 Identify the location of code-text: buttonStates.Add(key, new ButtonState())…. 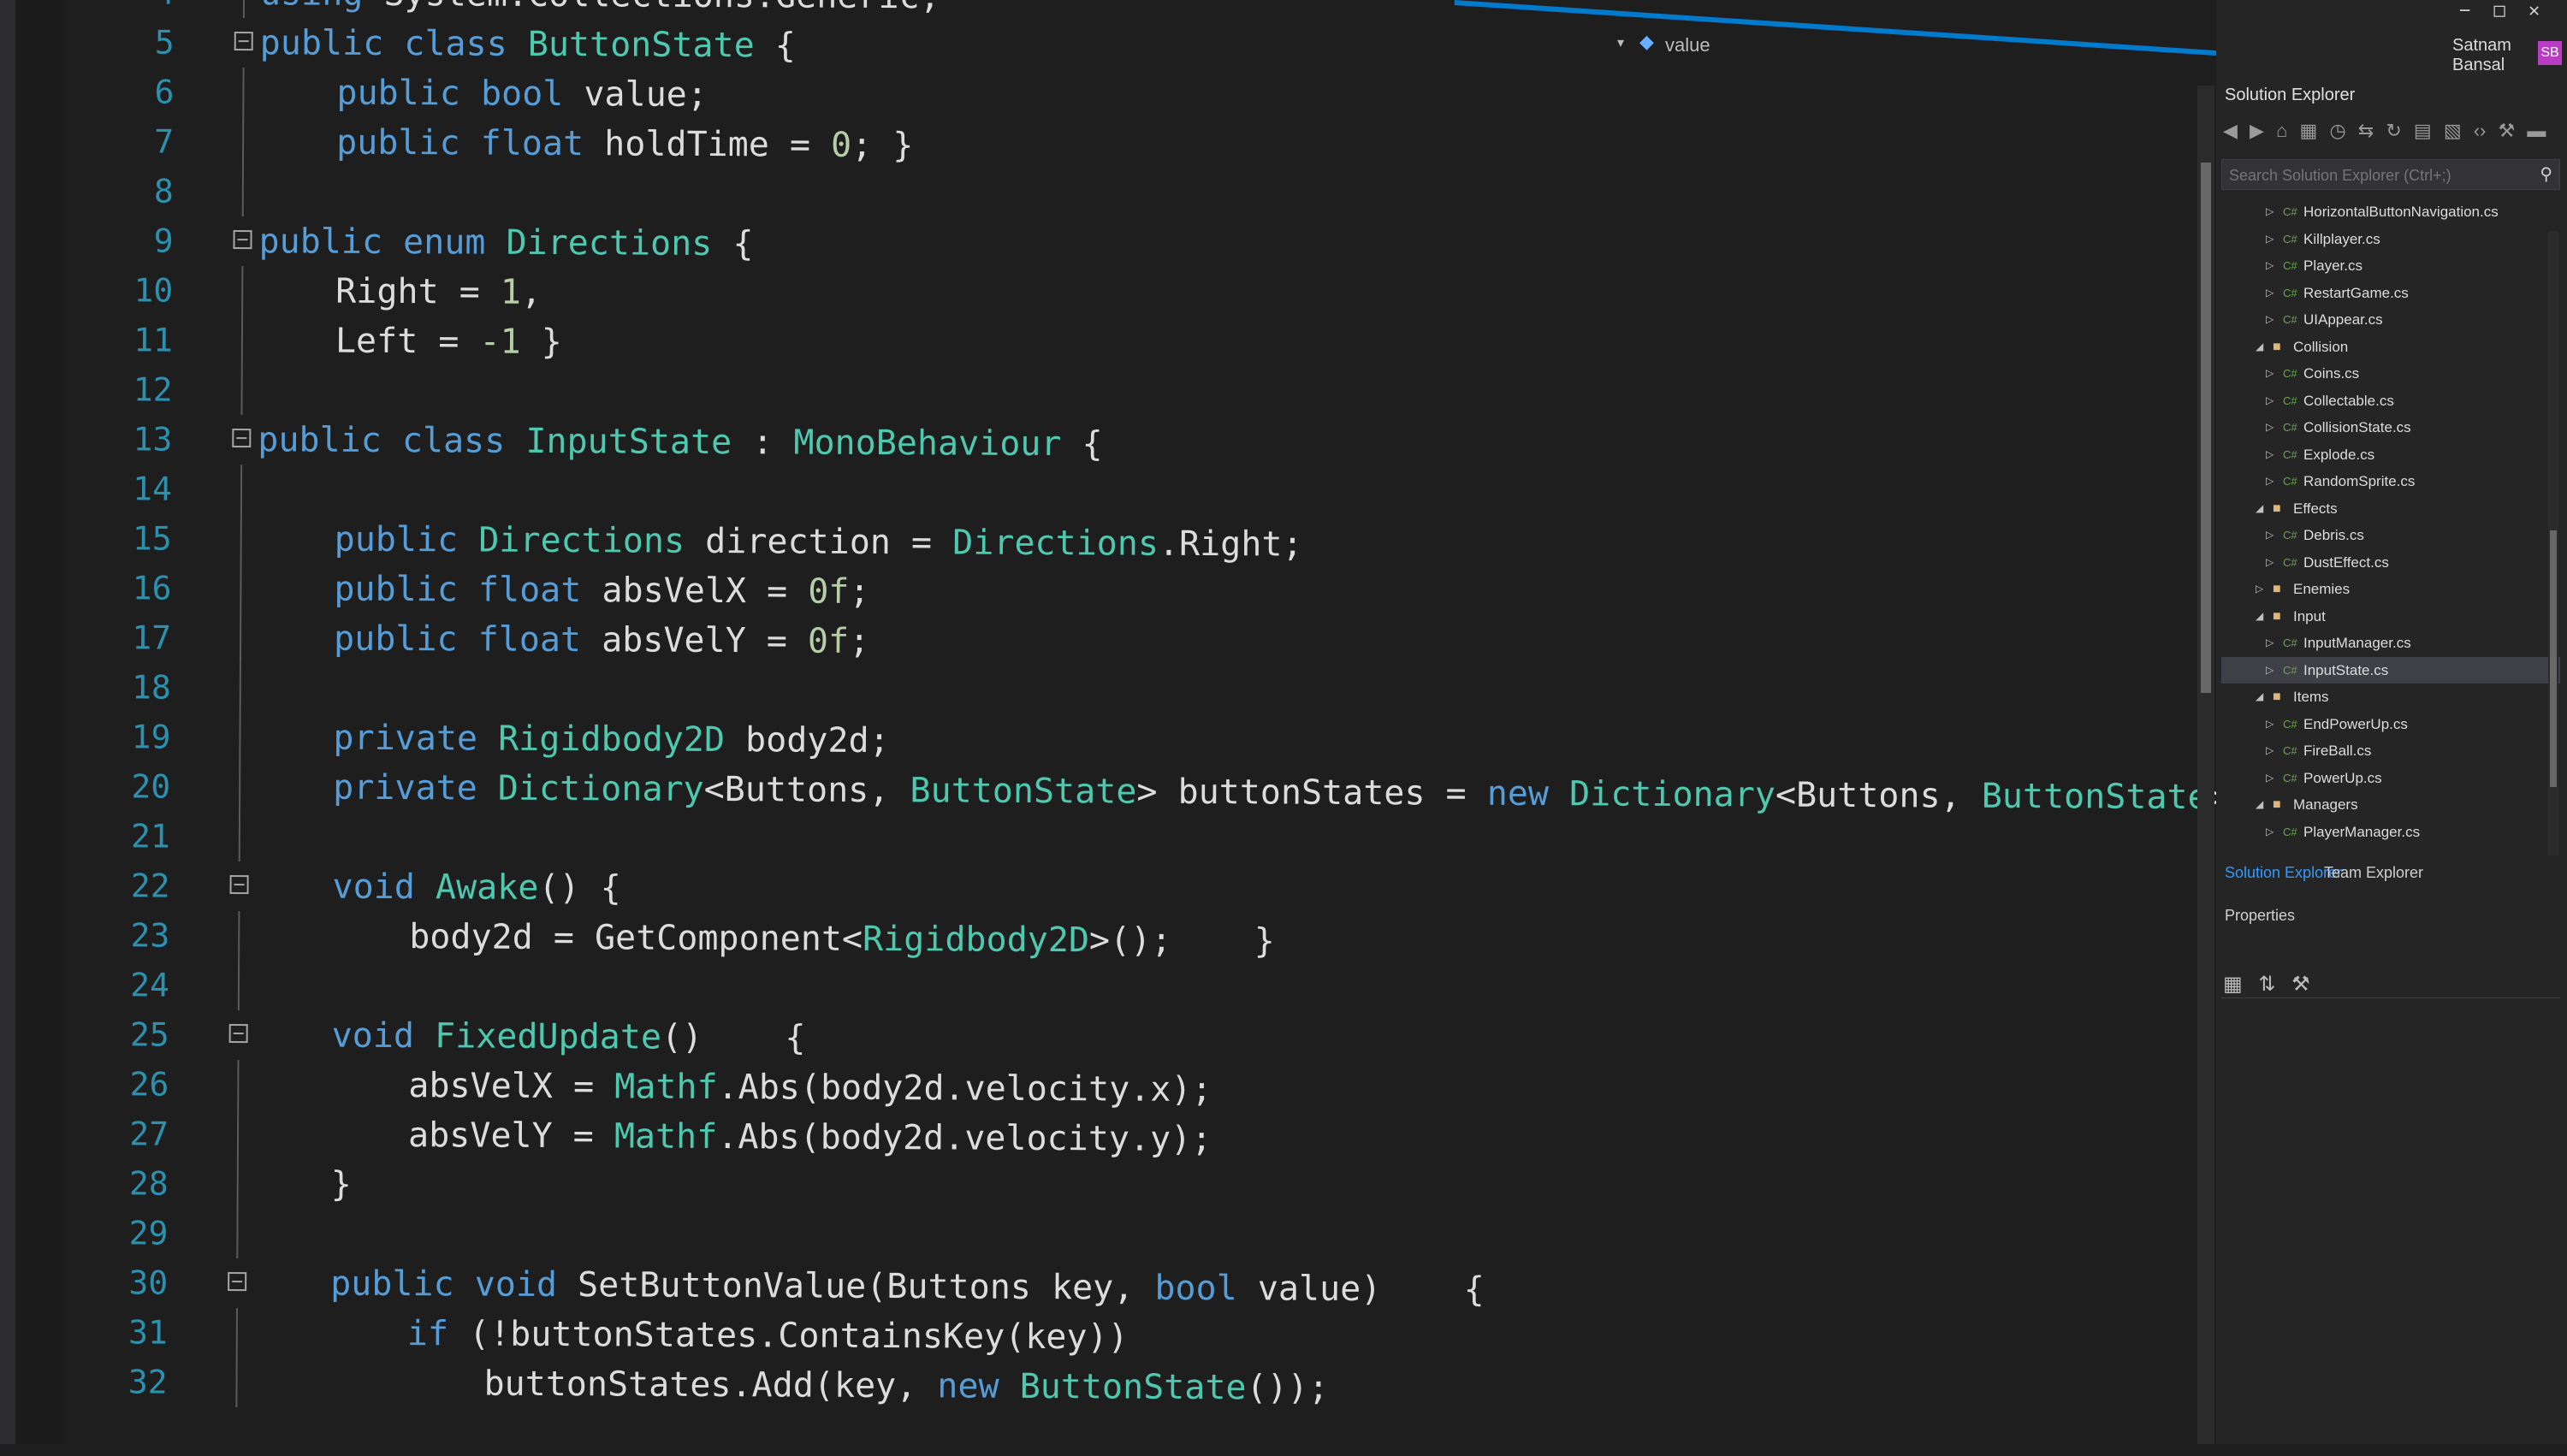
(906, 1386).